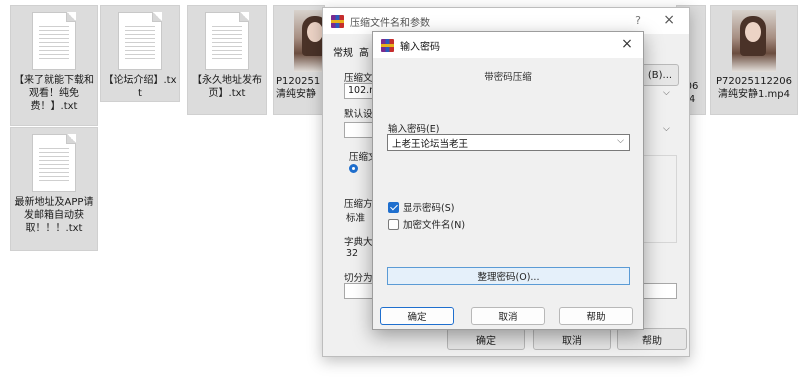 The width and height of the screenshot is (800, 381). Describe the element at coordinates (54, 93) in the screenshot. I see `file-name: 【来了就能下载和观看！纯免费！】.txt` at that location.